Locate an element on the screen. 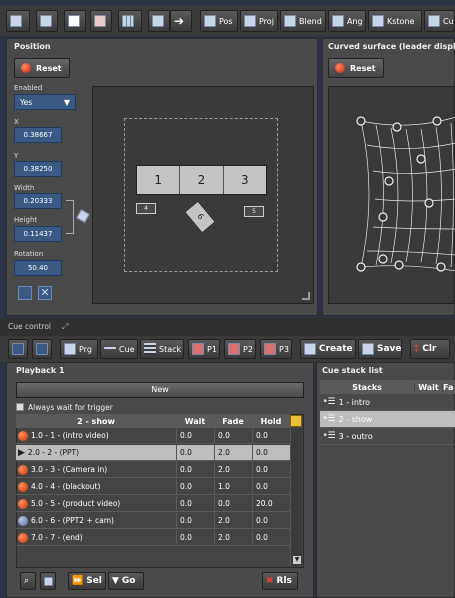 Image resolution: width=455 pixels, height=598 pixels. aspect-link-bracket is located at coordinates (70, 217).